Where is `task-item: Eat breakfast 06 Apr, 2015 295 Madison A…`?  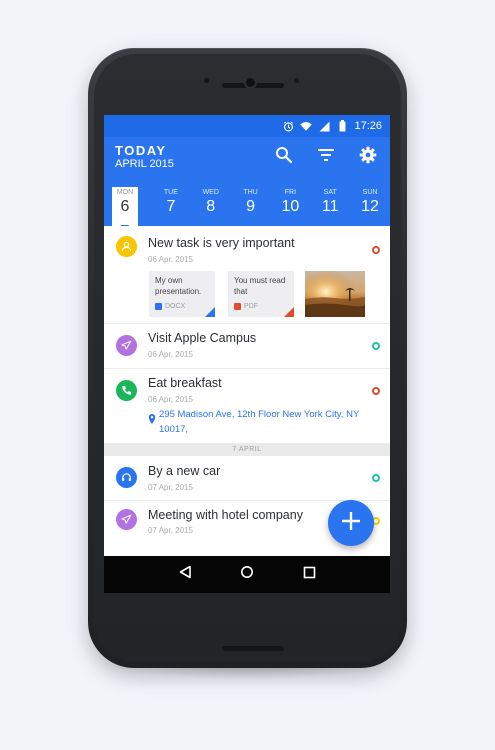 task-item: Eat breakfast 06 Apr, 2015 295 Madison A… is located at coordinates (247, 406).